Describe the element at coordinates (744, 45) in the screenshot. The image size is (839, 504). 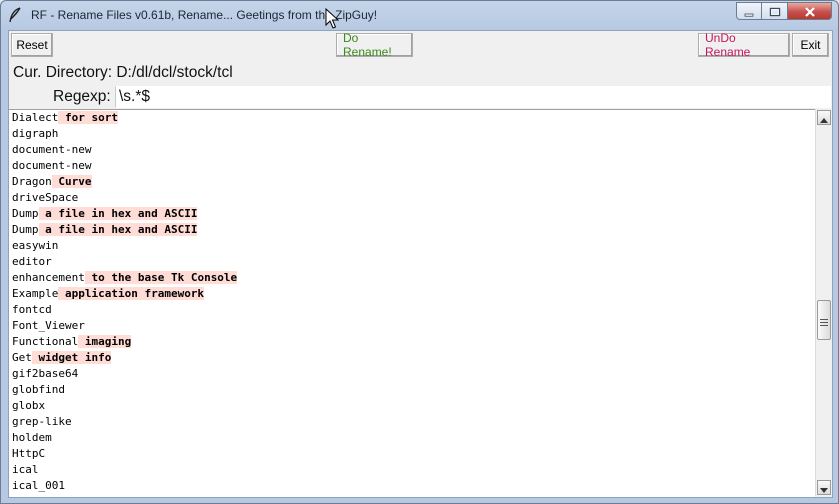
I see `undo-rename-button: UnDo Rename` at that location.